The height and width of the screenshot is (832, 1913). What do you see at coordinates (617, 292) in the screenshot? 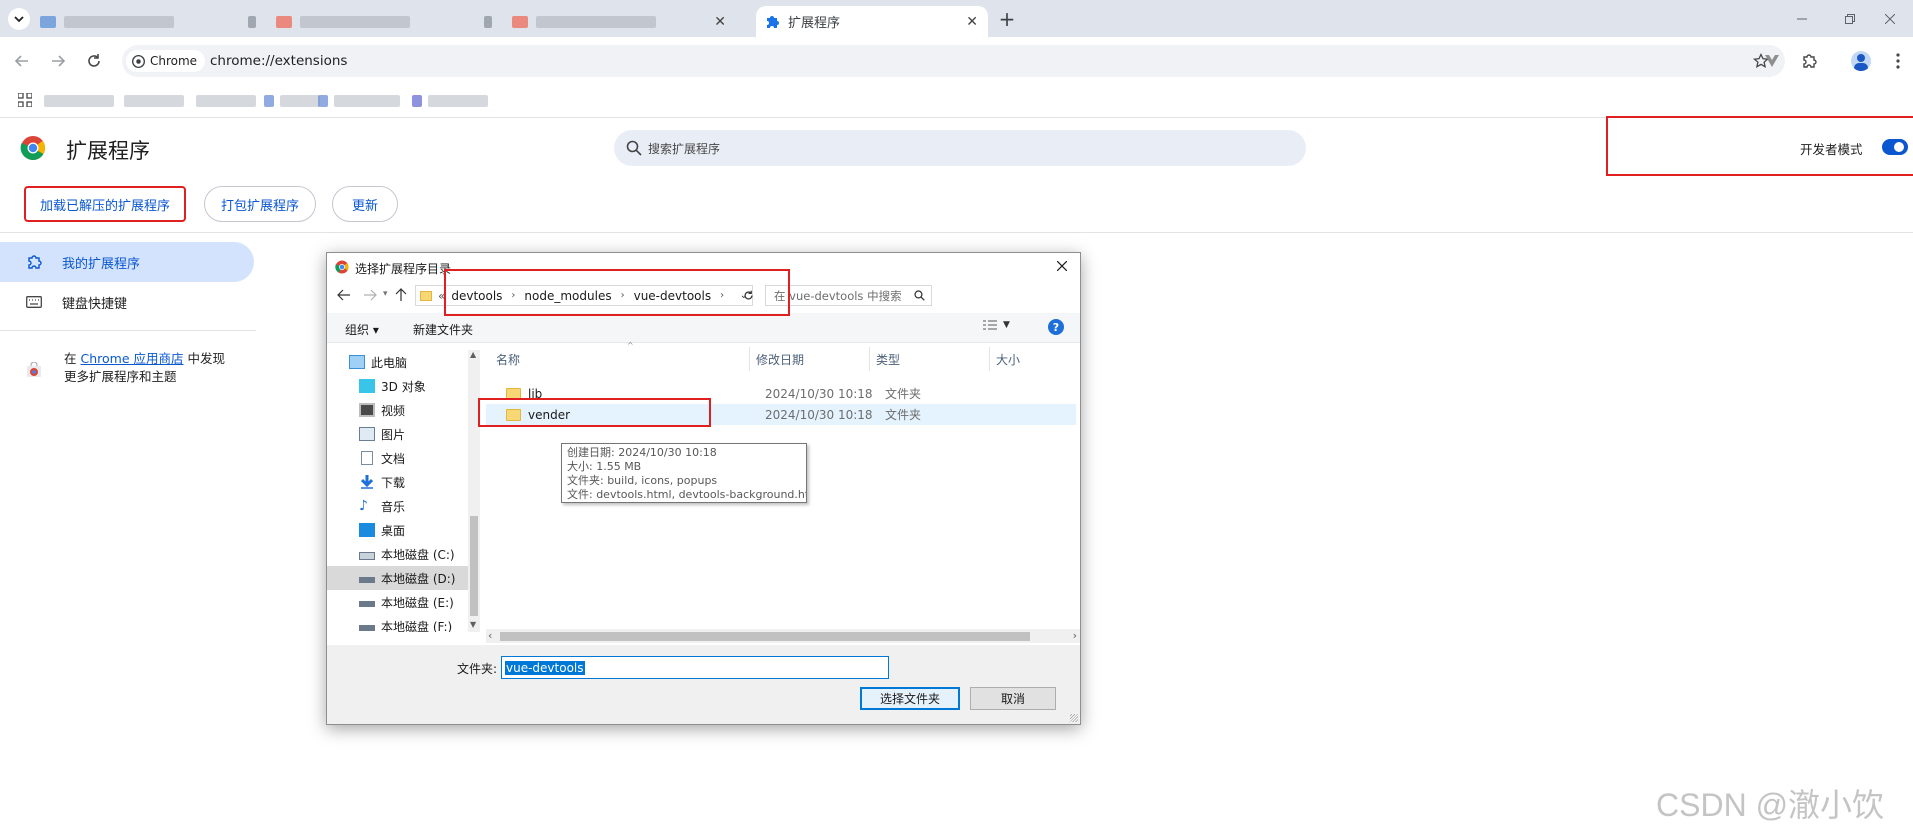
I see `annotation-box-breadcrumb` at bounding box center [617, 292].